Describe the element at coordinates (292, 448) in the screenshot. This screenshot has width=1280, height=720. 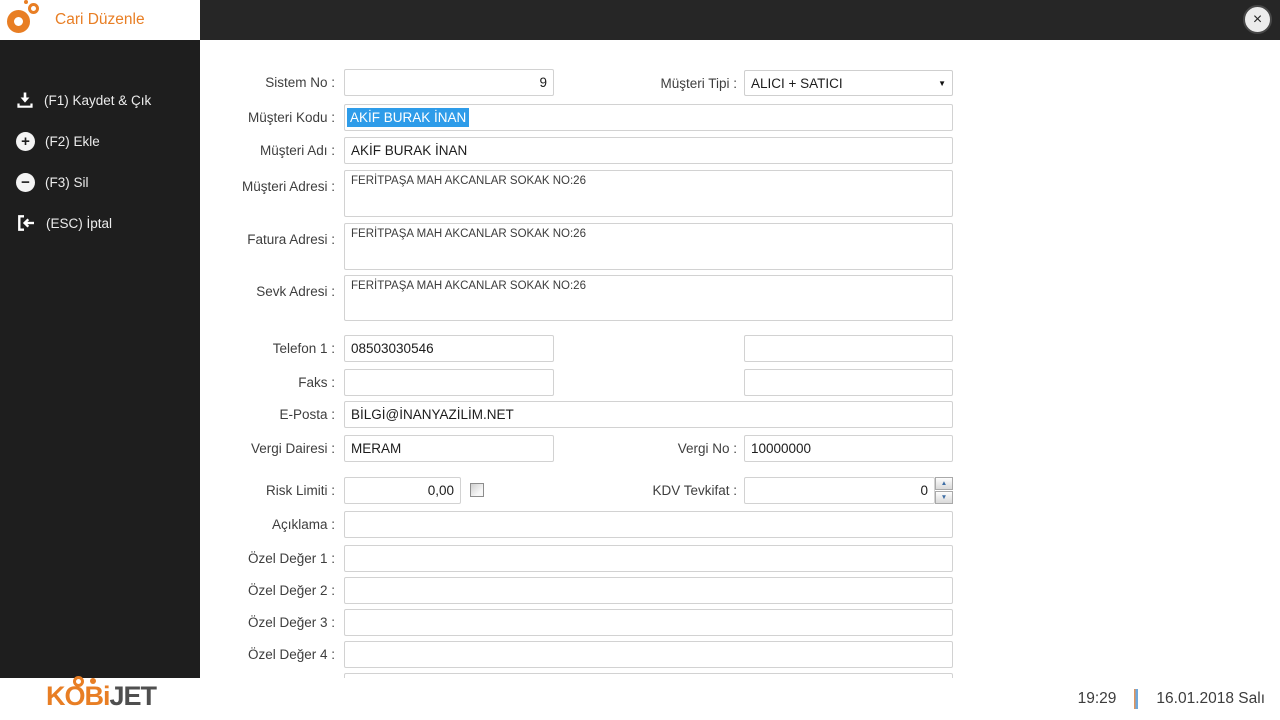
I see `vergi-dairesi-label: Vergi Dairesi :` at that location.